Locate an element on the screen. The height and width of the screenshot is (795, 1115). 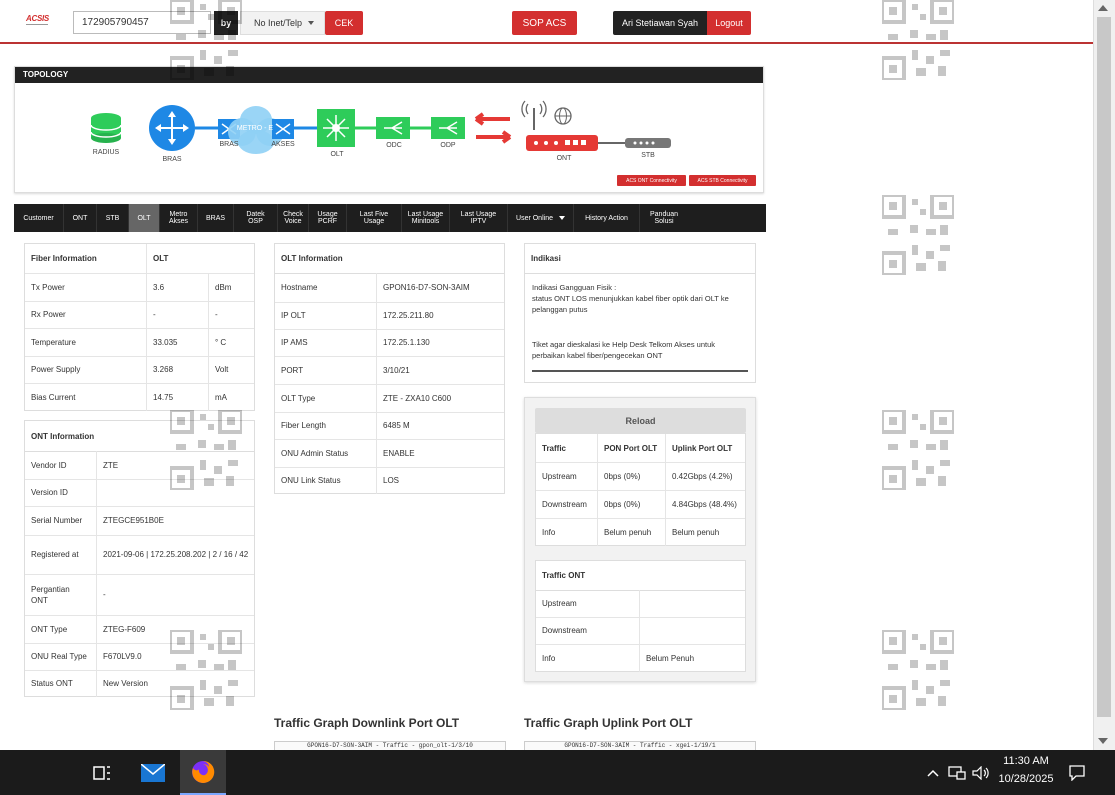
firefox-icon is located at coordinates (203, 772).